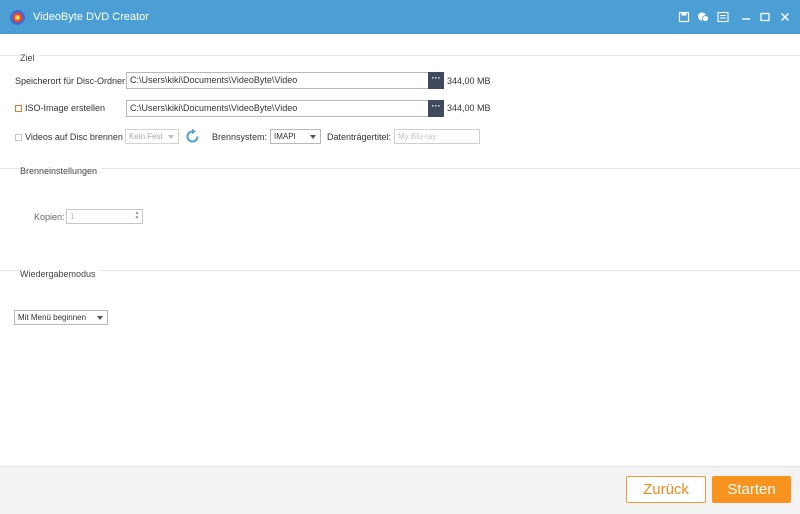 Image resolution: width=800 pixels, height=514 pixels. I want to click on title-bar: VideoByte DVD Creator, so click(400, 17).